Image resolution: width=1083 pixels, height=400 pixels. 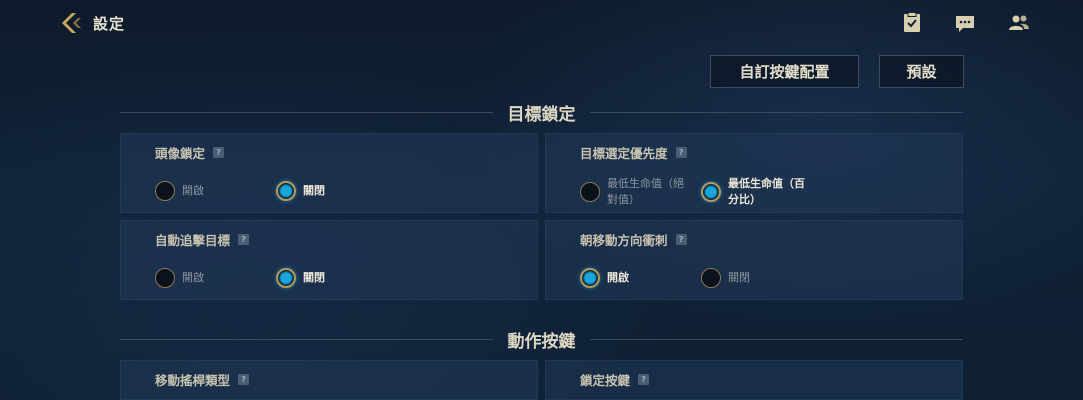 I want to click on top-bar: 設定, so click(x=541, y=23).